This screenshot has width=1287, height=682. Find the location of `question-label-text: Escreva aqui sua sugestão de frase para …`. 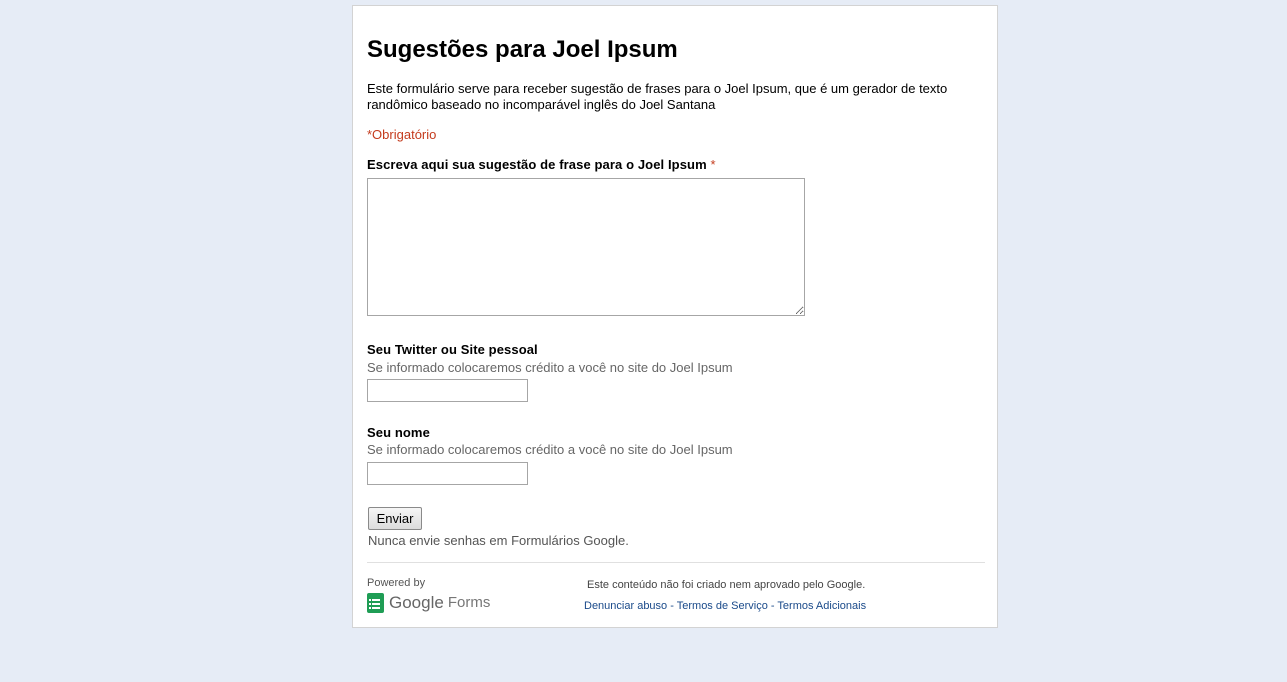

question-label-text: Escreva aqui sua sugestão de frase para … is located at coordinates (537, 164).